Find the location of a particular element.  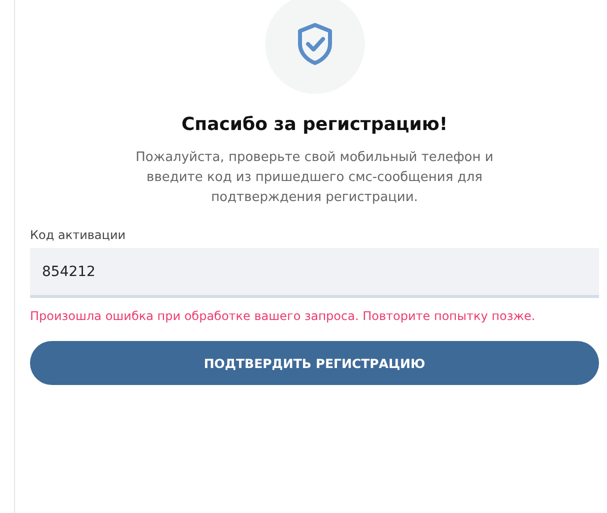

error-message: Произошла ошибка при обработке вашего запроса. Повторите попытку позже. is located at coordinates (283, 316).